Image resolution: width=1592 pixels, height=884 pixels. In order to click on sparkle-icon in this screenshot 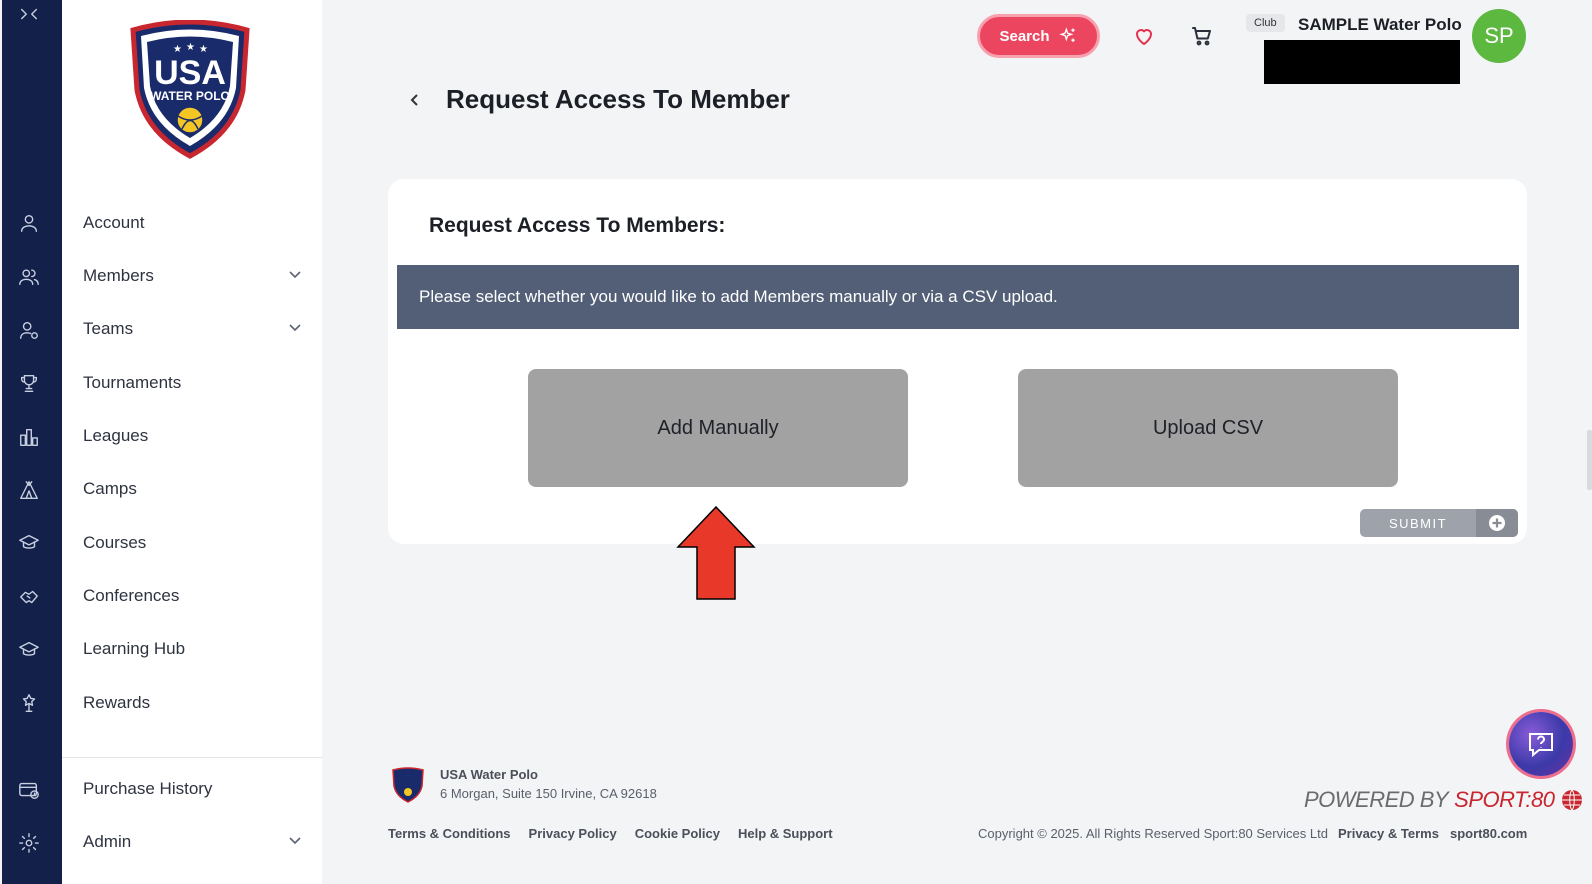, I will do `click(1066, 34)`.